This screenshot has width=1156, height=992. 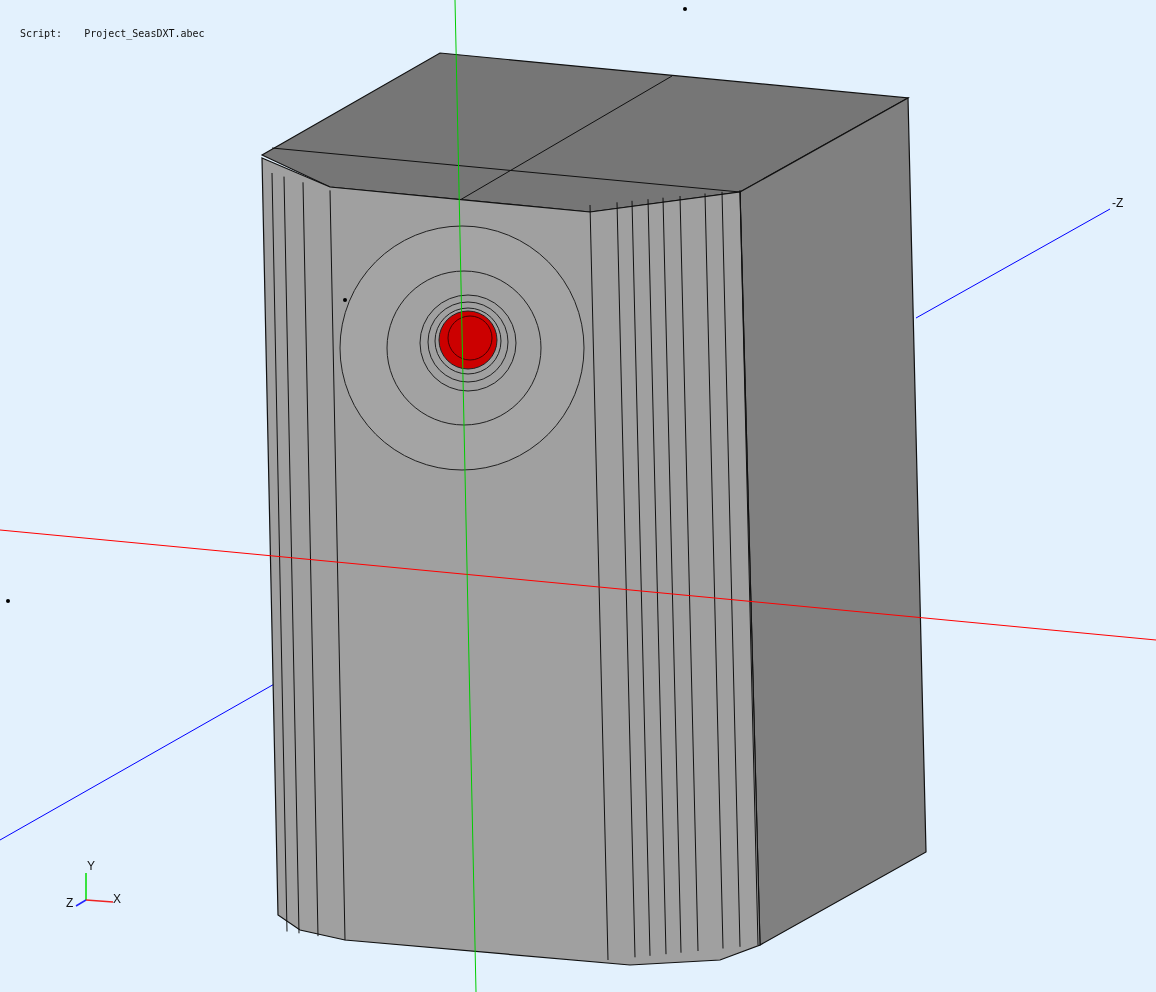 What do you see at coordinates (144, 34) in the screenshot?
I see `script-filename: Project_SeasDXT.abec` at bounding box center [144, 34].